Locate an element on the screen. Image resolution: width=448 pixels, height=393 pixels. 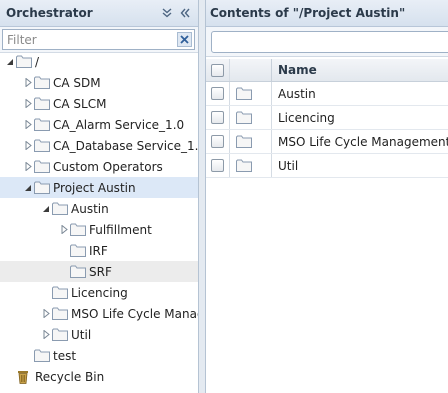
tree-node-label: / is located at coordinates (37, 61).